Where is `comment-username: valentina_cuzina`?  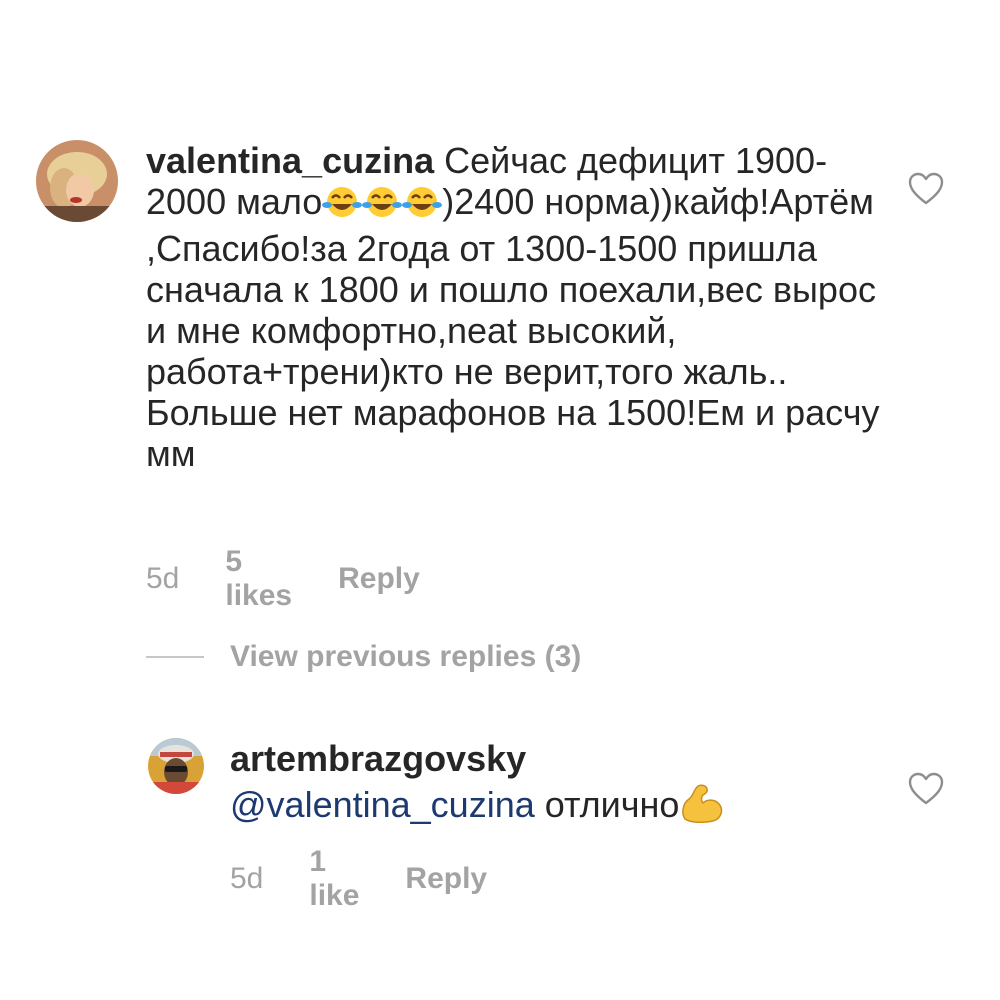
comment-username: valentina_cuzina is located at coordinates (290, 160).